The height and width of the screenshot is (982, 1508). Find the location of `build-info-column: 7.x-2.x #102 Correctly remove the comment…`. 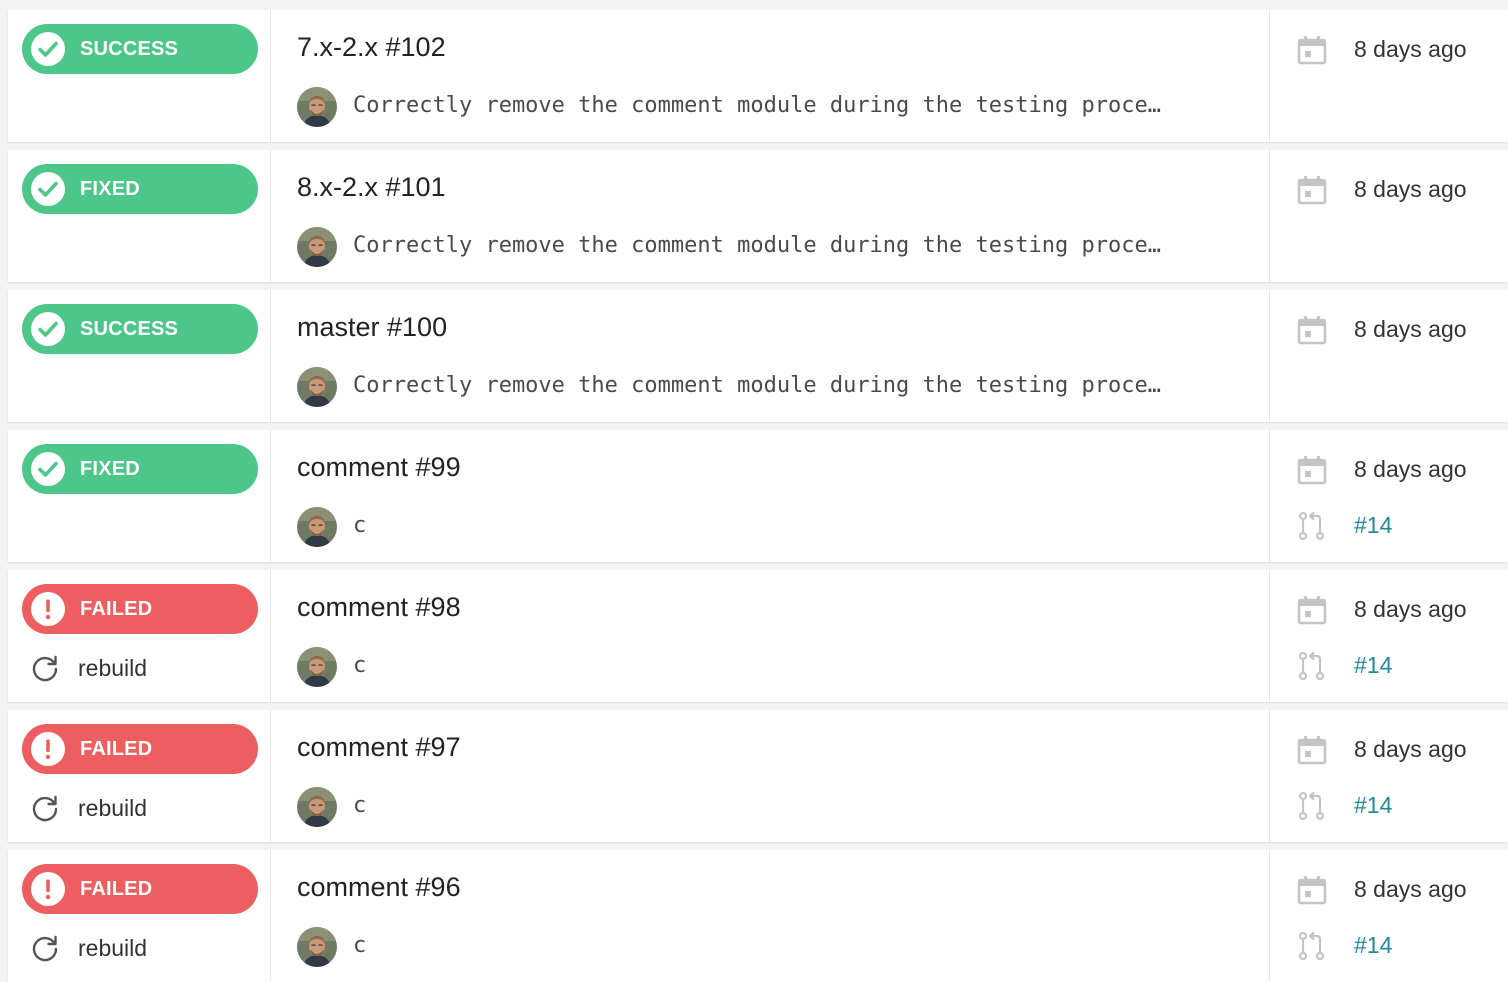

build-info-column: 7.x-2.x #102 Correctly remove the comment… is located at coordinates (770, 76).